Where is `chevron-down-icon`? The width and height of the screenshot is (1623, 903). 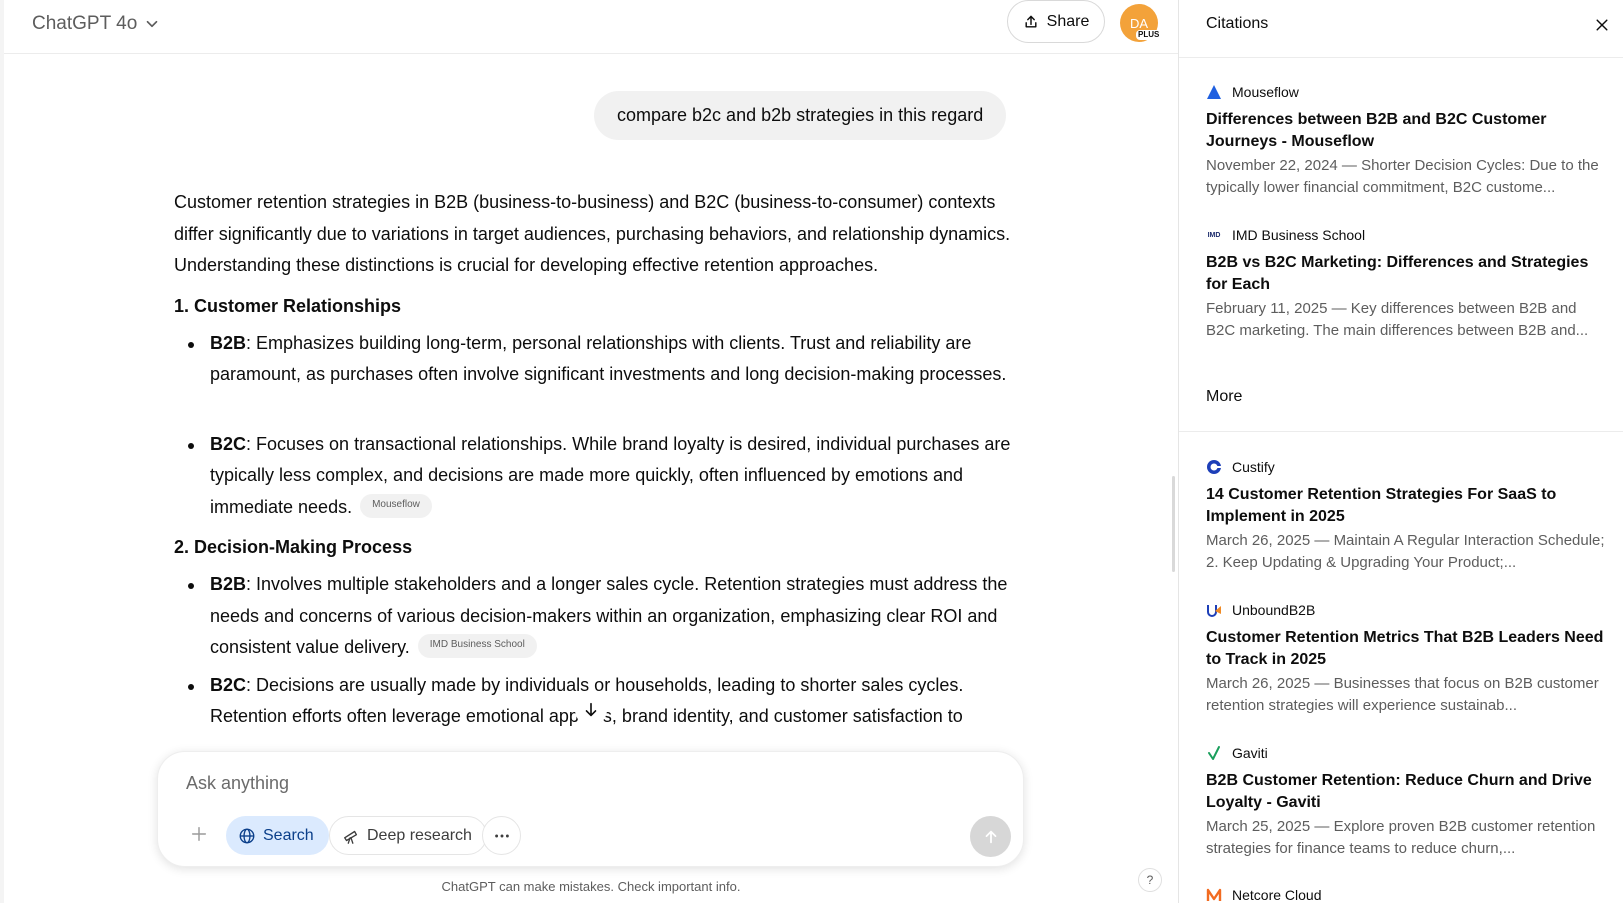 chevron-down-icon is located at coordinates (152, 24).